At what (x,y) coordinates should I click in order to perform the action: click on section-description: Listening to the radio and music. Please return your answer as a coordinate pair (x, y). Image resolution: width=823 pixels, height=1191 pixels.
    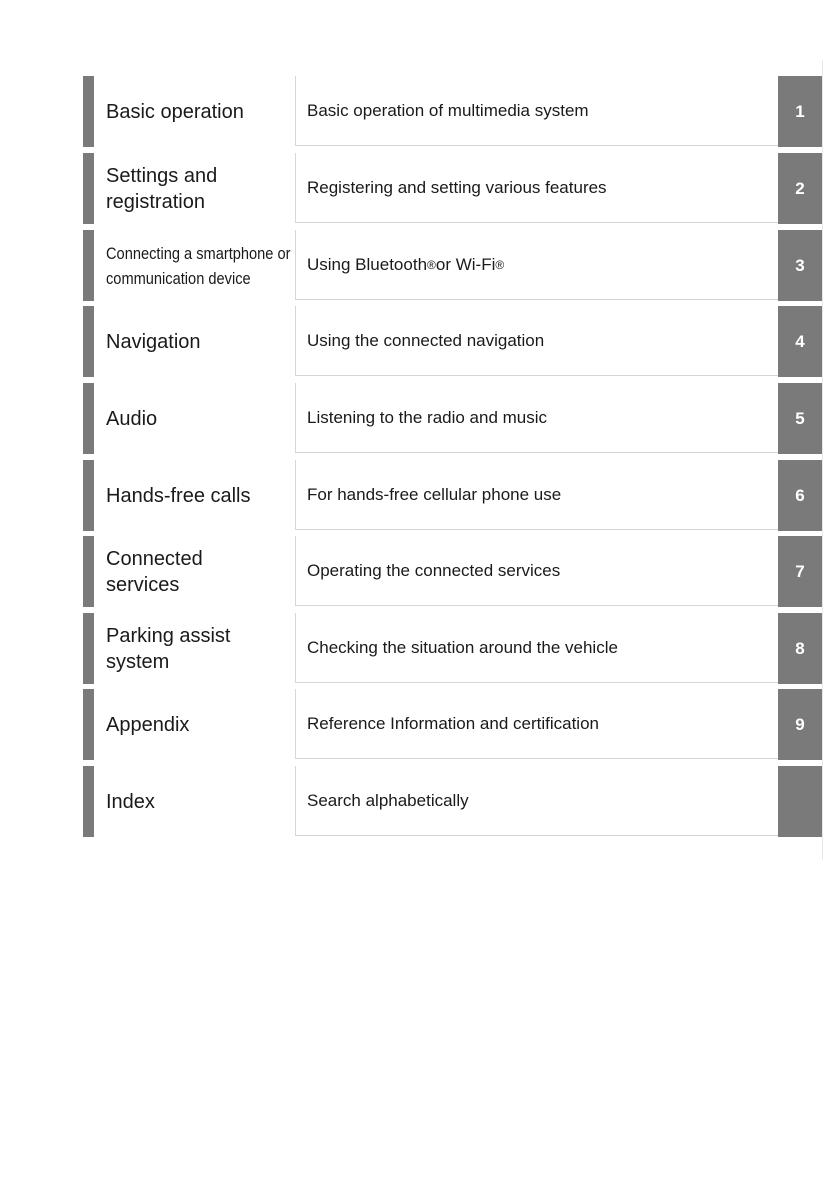
    Looking at the image, I should click on (536, 418).